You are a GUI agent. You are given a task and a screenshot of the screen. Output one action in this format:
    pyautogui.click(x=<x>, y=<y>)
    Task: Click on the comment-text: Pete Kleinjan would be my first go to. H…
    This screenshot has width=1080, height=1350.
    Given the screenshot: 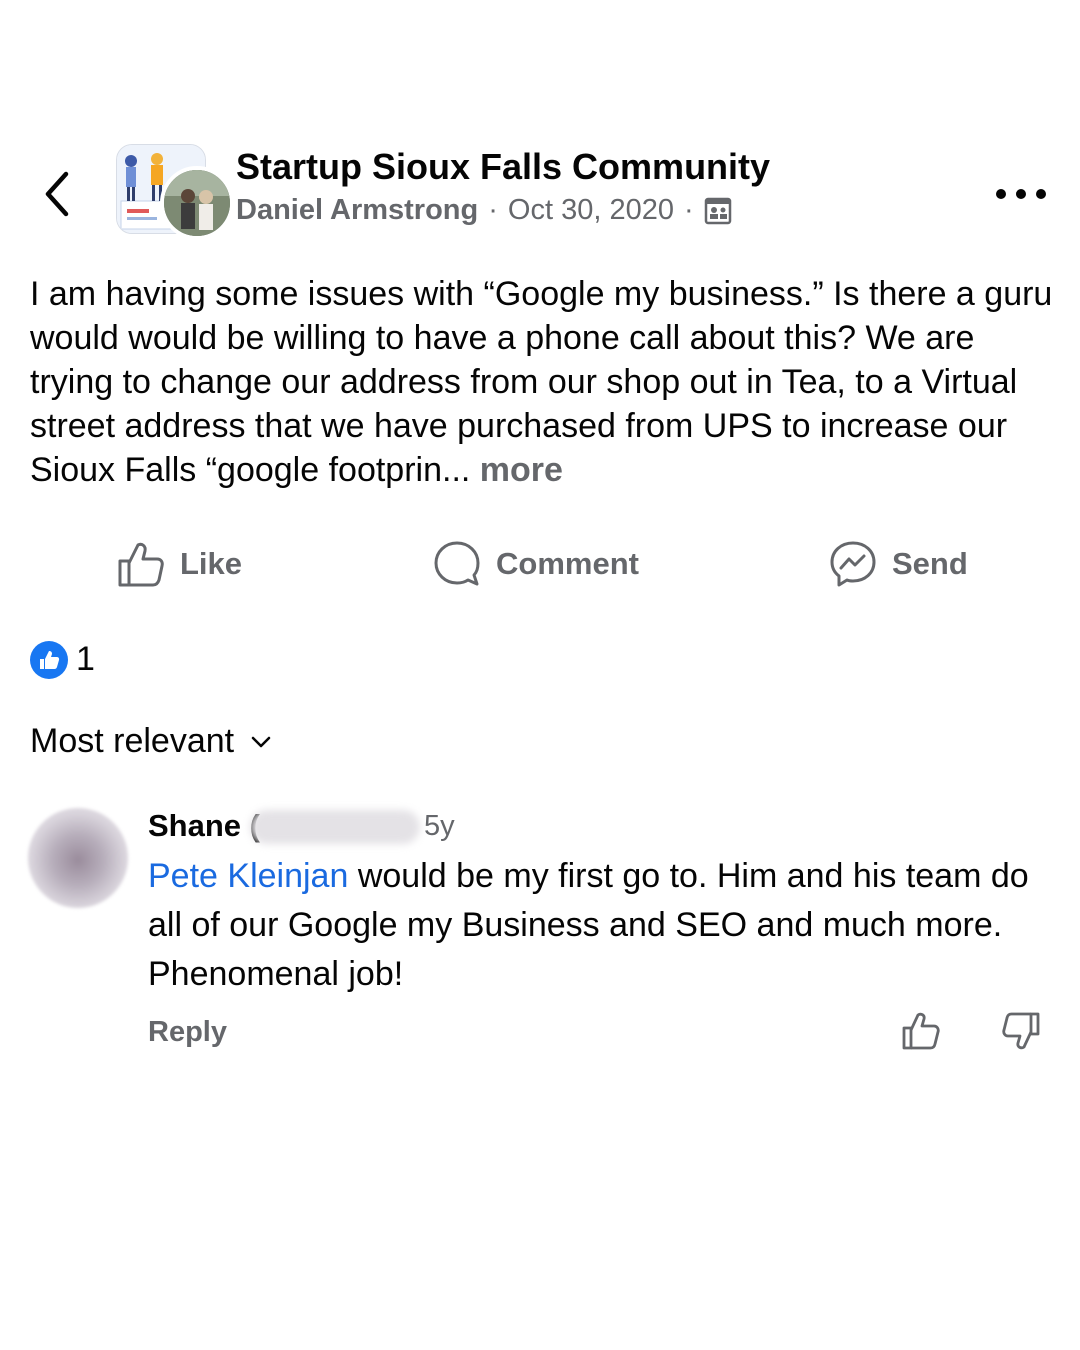 What is the action you would take?
    pyautogui.click(x=598, y=925)
    